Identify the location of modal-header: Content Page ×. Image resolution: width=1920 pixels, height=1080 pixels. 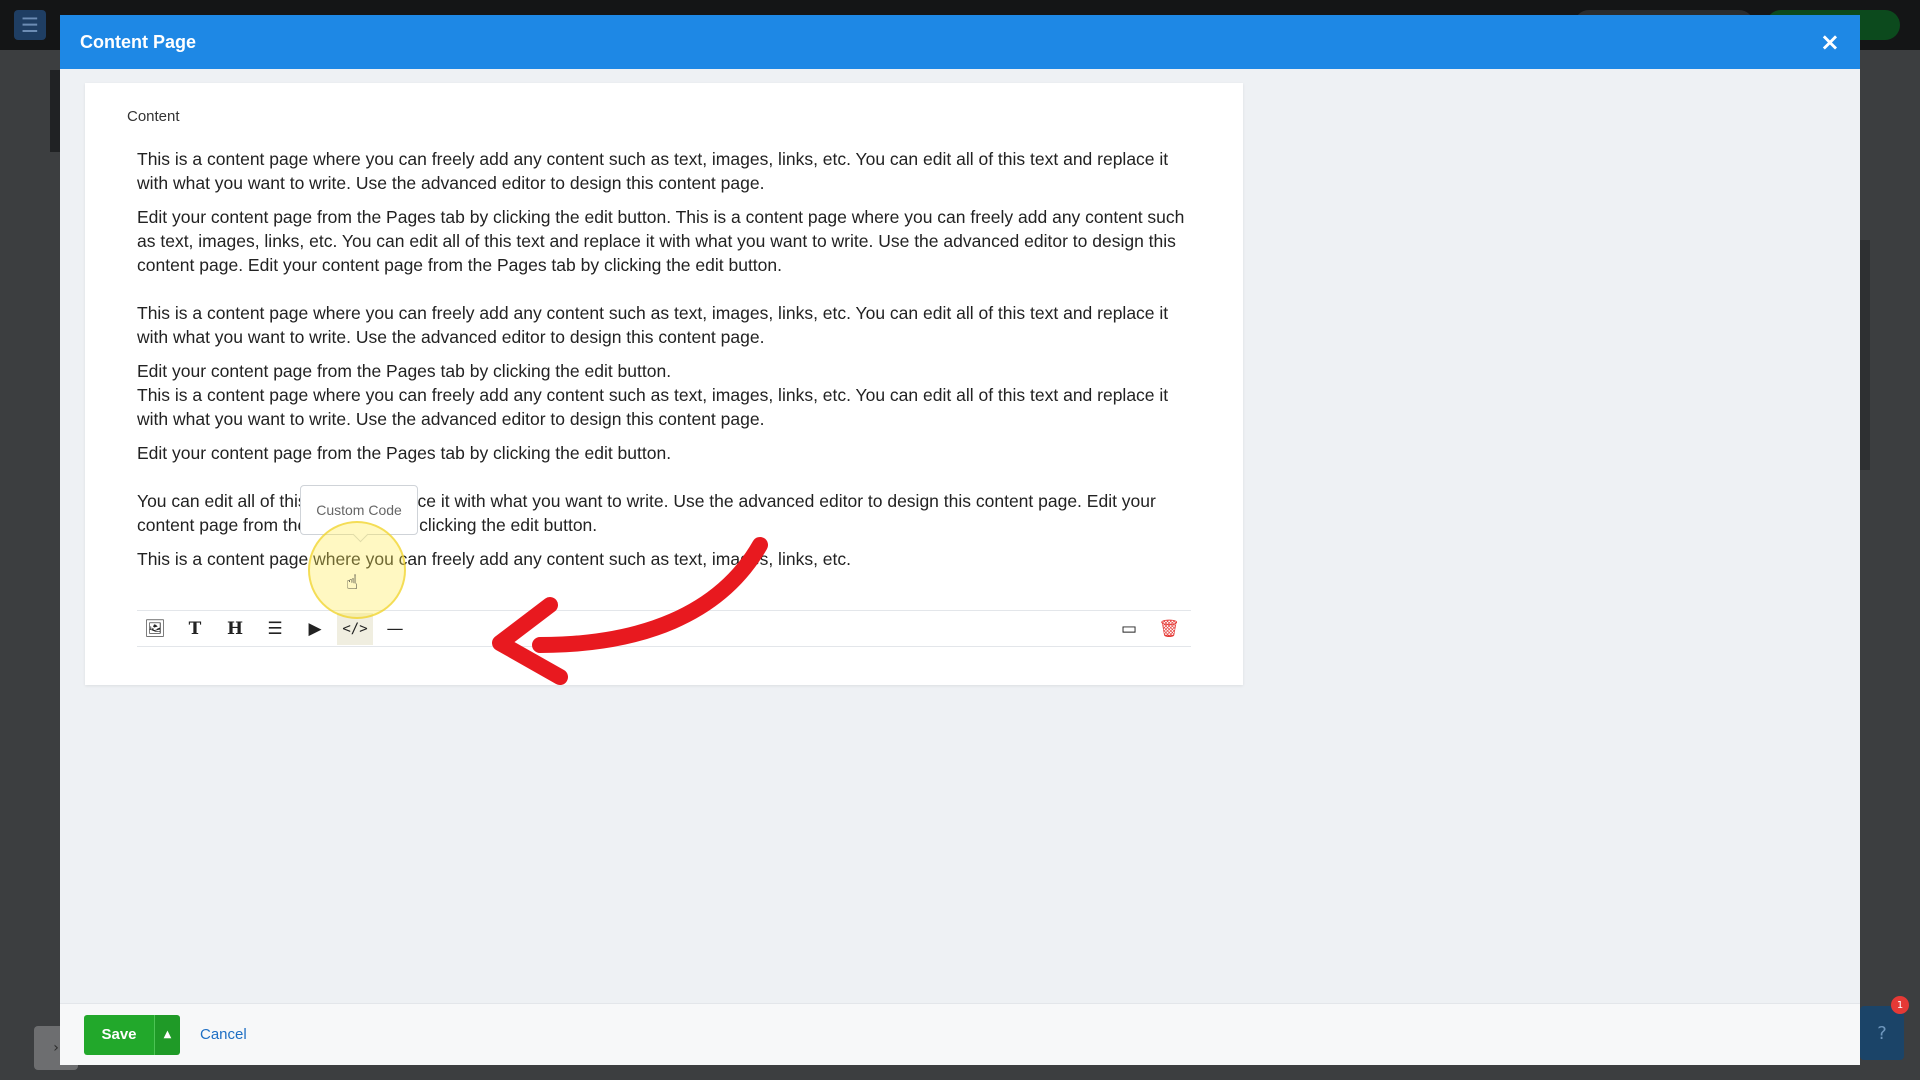
(960, 42).